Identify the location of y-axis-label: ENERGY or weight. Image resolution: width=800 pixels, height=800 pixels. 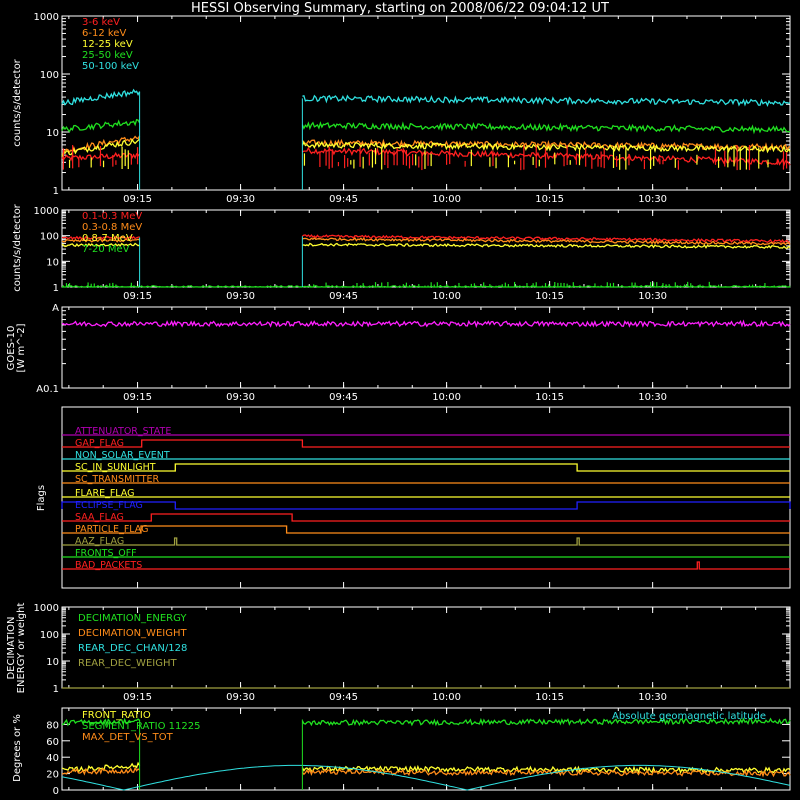
(21, 648).